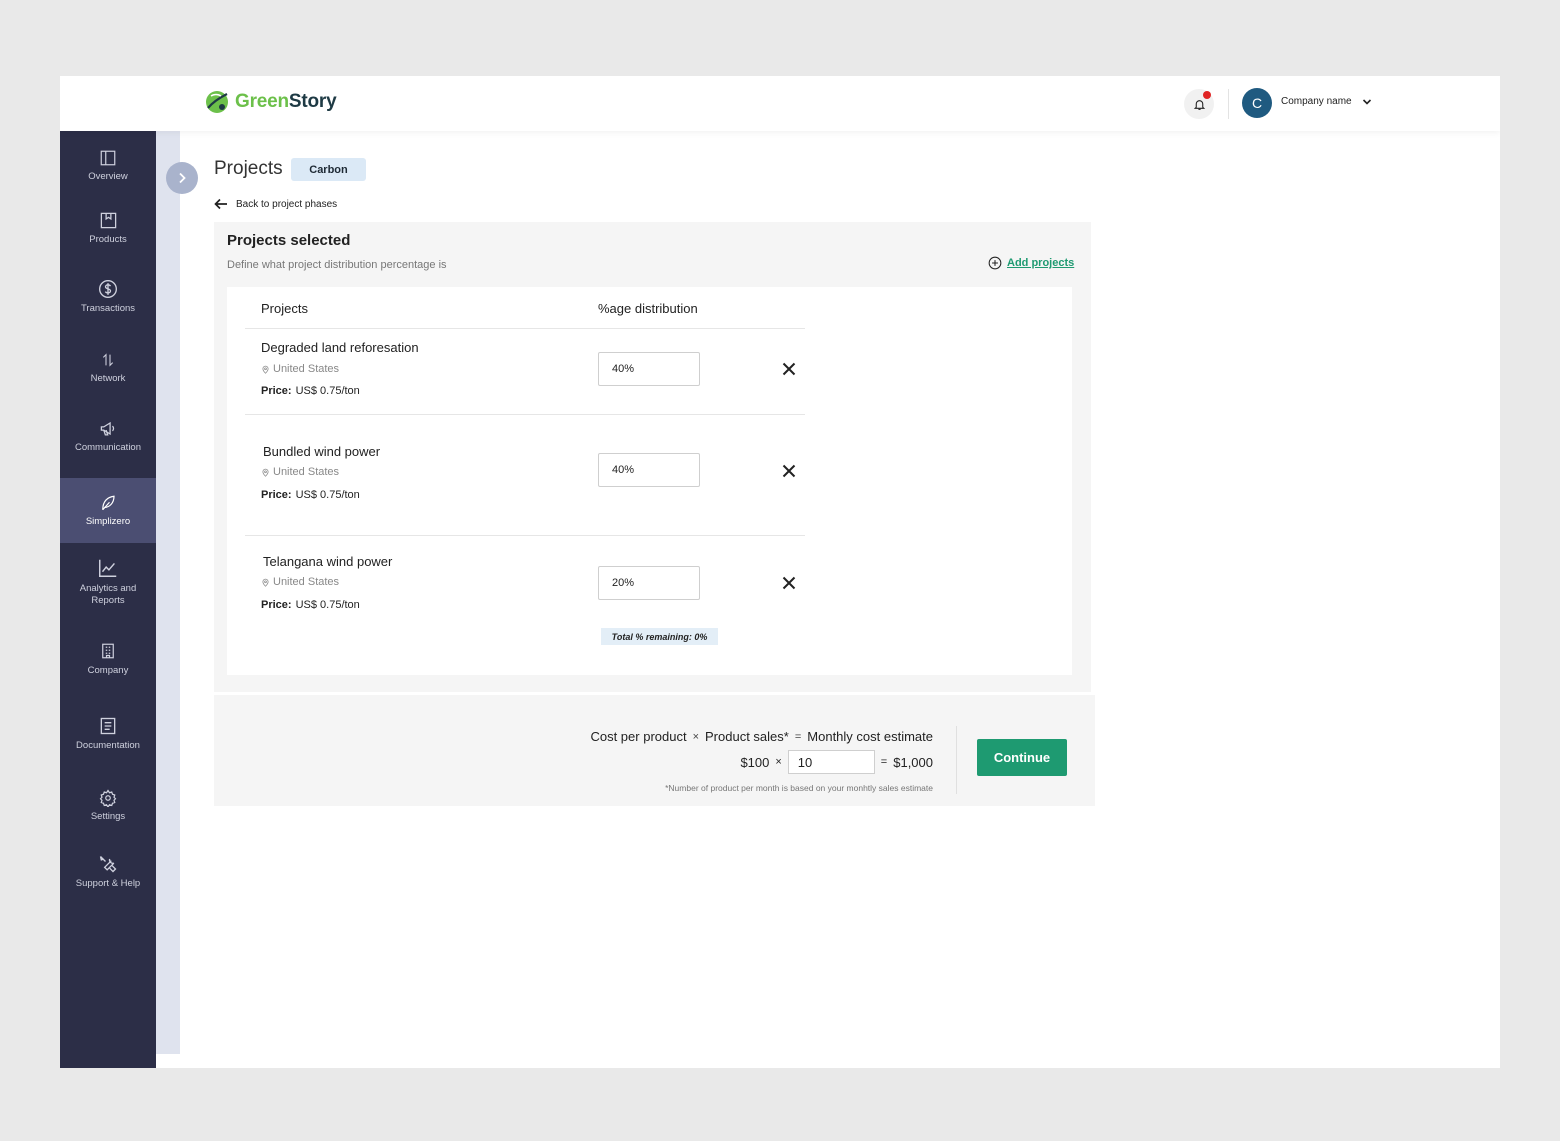  What do you see at coordinates (108, 726) in the screenshot?
I see `document-icon` at bounding box center [108, 726].